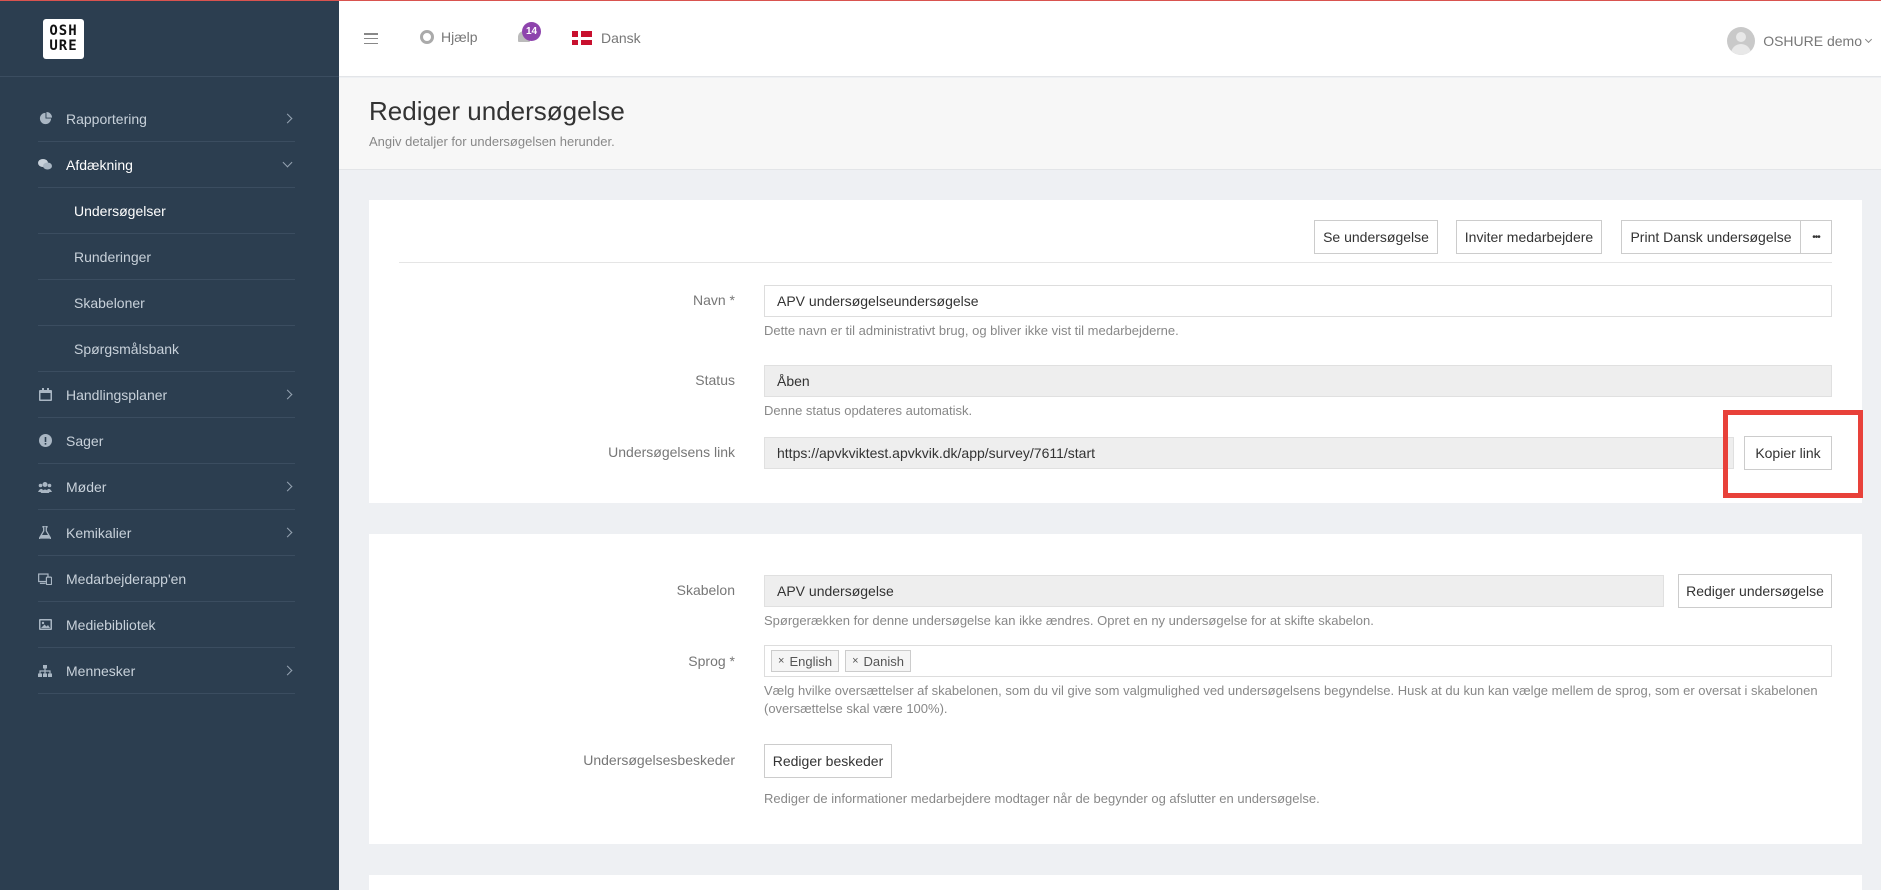  I want to click on top-accent-line, so click(940, 0).